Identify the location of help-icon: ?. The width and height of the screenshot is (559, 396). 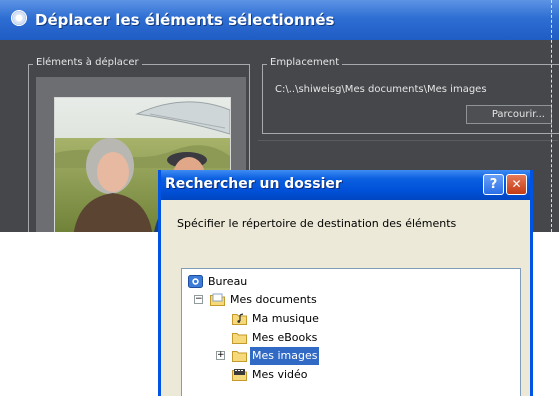
(493, 184).